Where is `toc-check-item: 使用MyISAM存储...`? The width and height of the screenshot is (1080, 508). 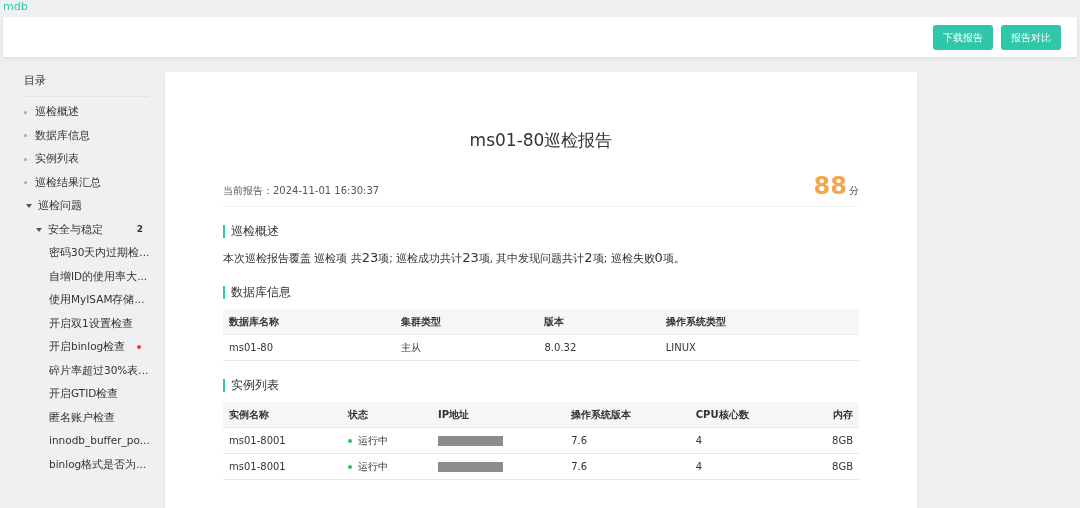
toc-check-item: 使用MyISAM存储... is located at coordinates (97, 300).